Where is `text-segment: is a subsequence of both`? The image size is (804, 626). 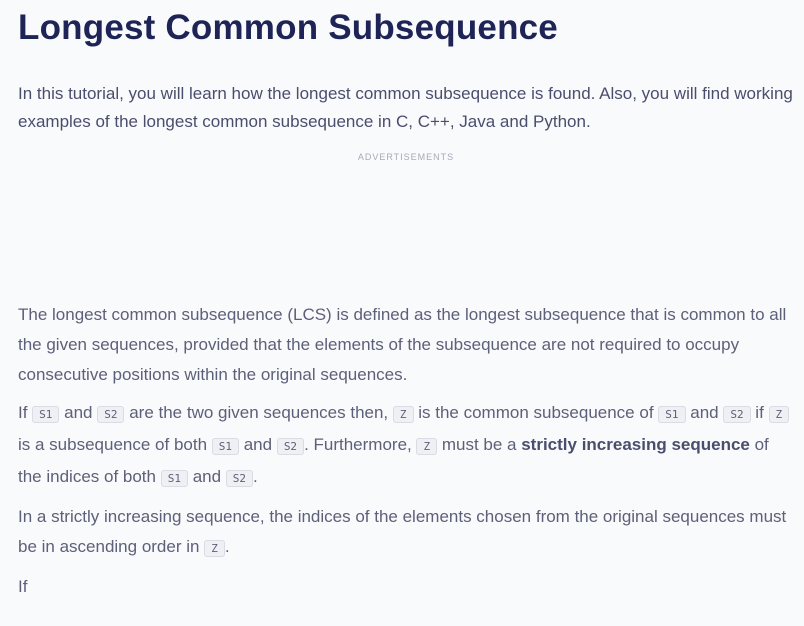 text-segment: is a subsequence of both is located at coordinates (115, 444).